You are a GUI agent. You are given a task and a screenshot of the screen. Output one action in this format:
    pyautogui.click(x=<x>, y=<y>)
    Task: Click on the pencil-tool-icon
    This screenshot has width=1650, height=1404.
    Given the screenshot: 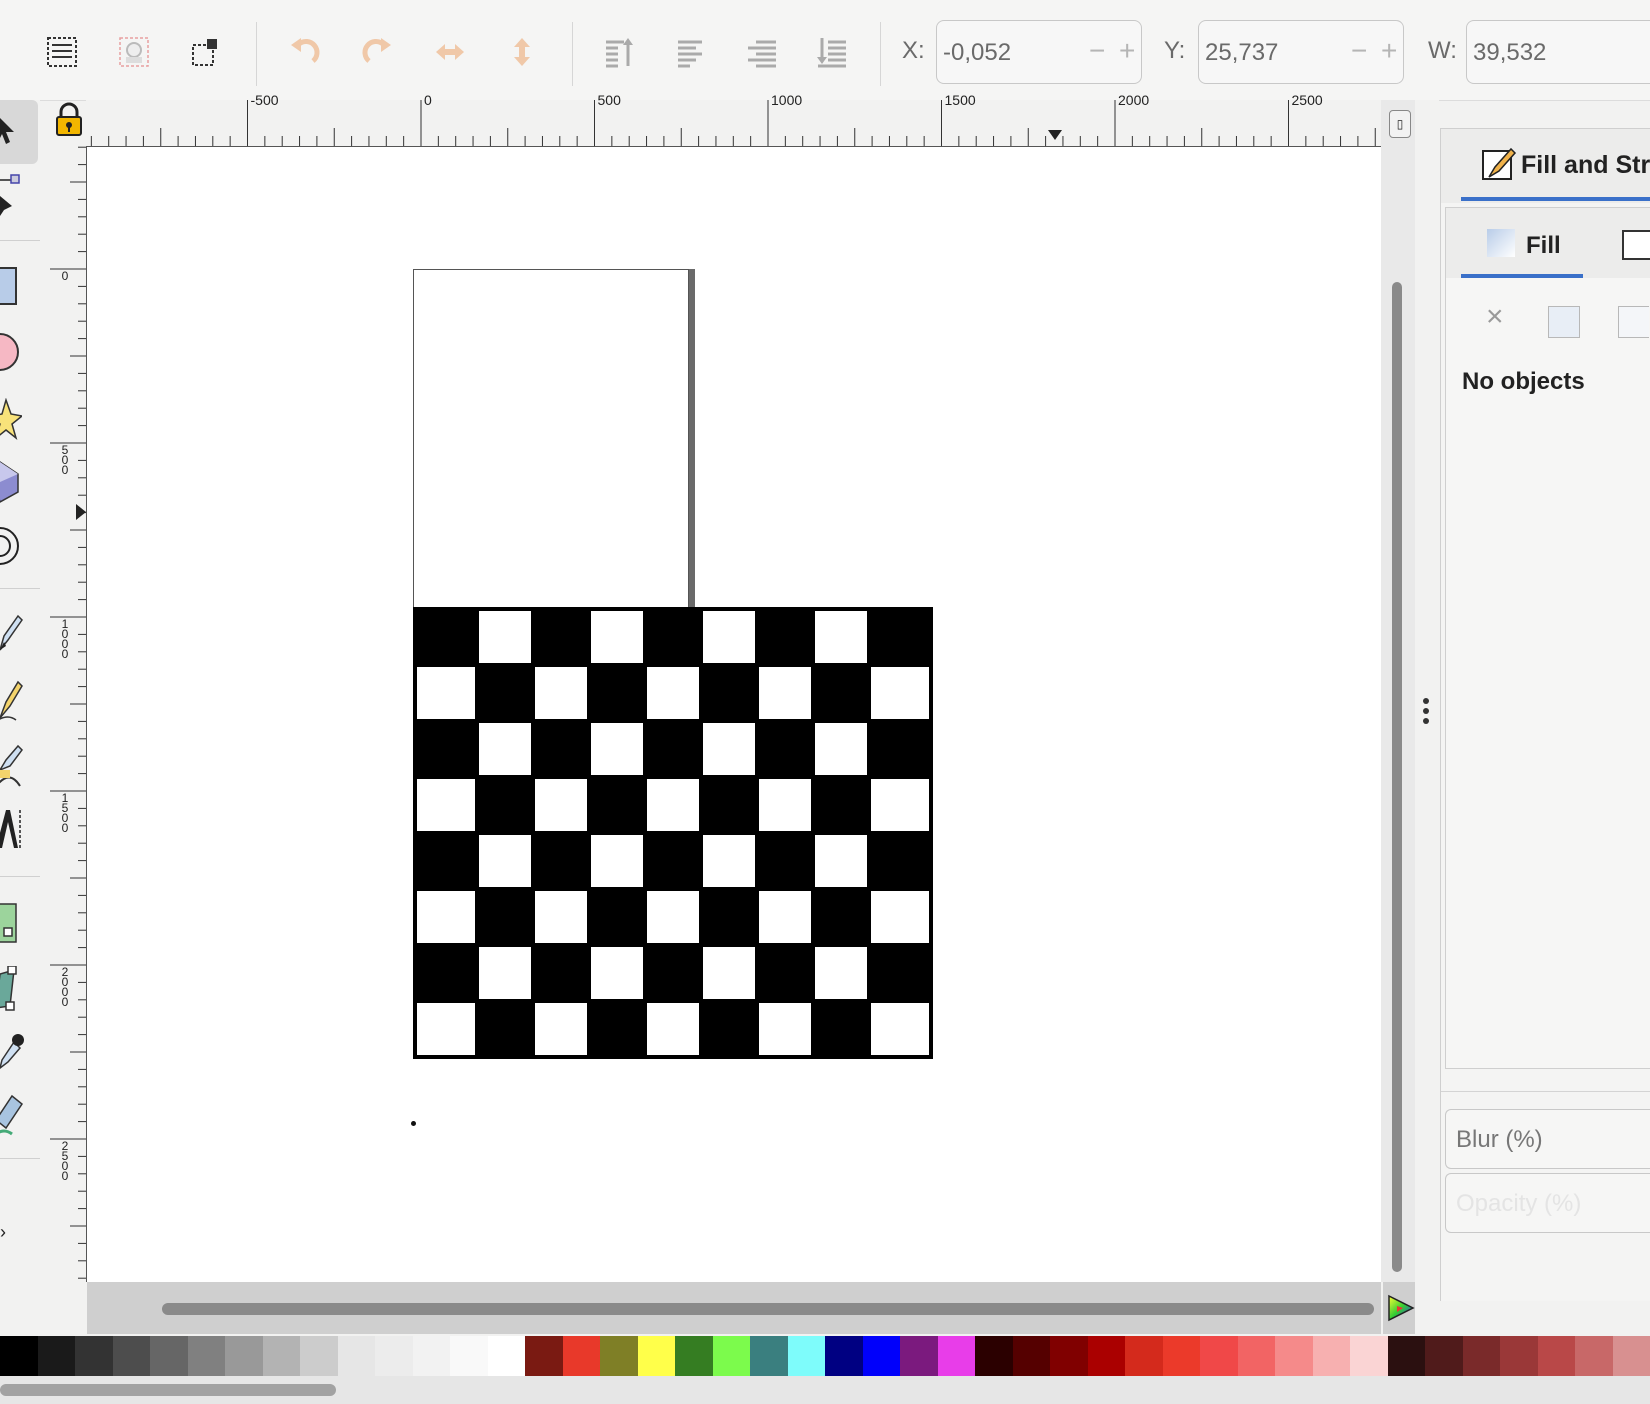 What is the action you would take?
    pyautogui.click(x=12, y=633)
    